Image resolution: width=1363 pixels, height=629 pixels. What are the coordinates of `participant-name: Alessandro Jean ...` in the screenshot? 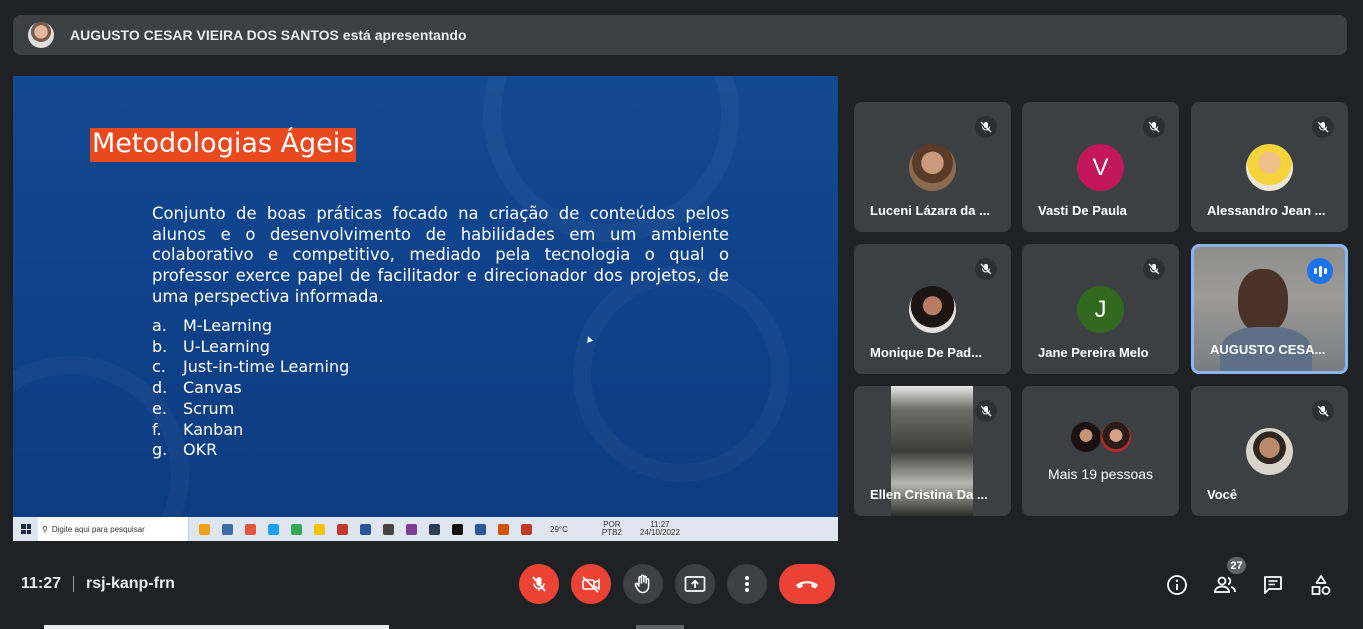 It's located at (1266, 210).